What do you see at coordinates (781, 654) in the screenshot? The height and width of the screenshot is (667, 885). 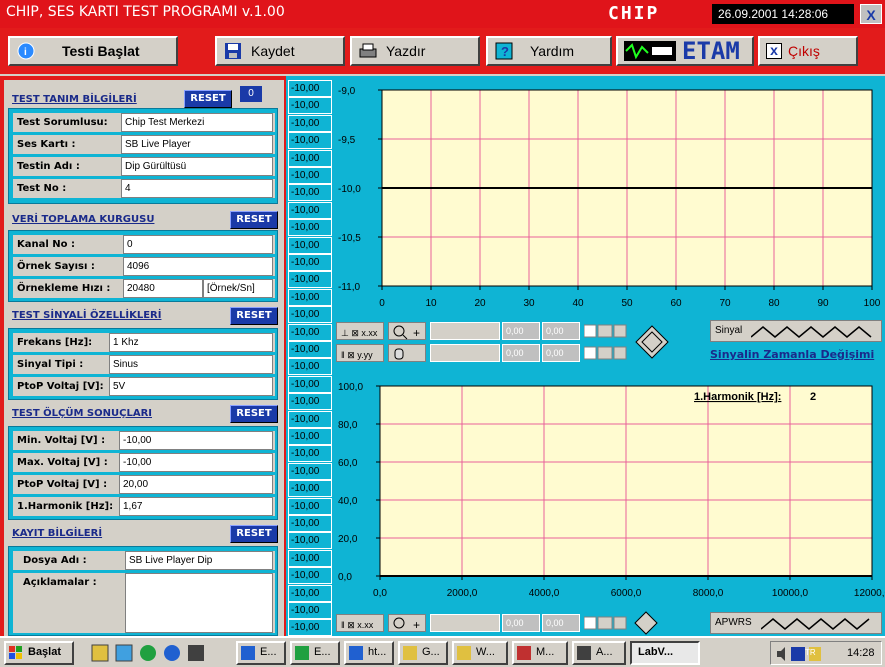 I see `volume-icon` at bounding box center [781, 654].